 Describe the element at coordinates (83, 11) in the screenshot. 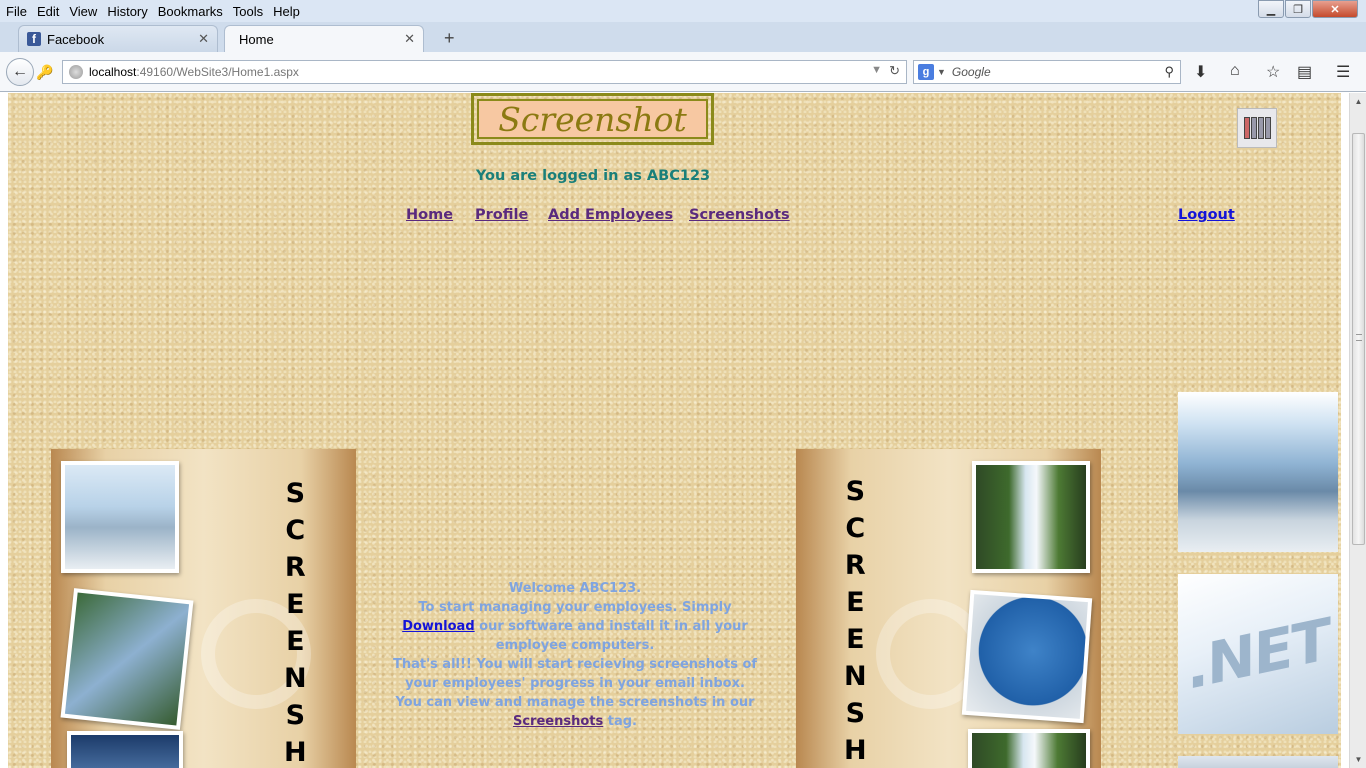

I see `menu-view: View` at that location.